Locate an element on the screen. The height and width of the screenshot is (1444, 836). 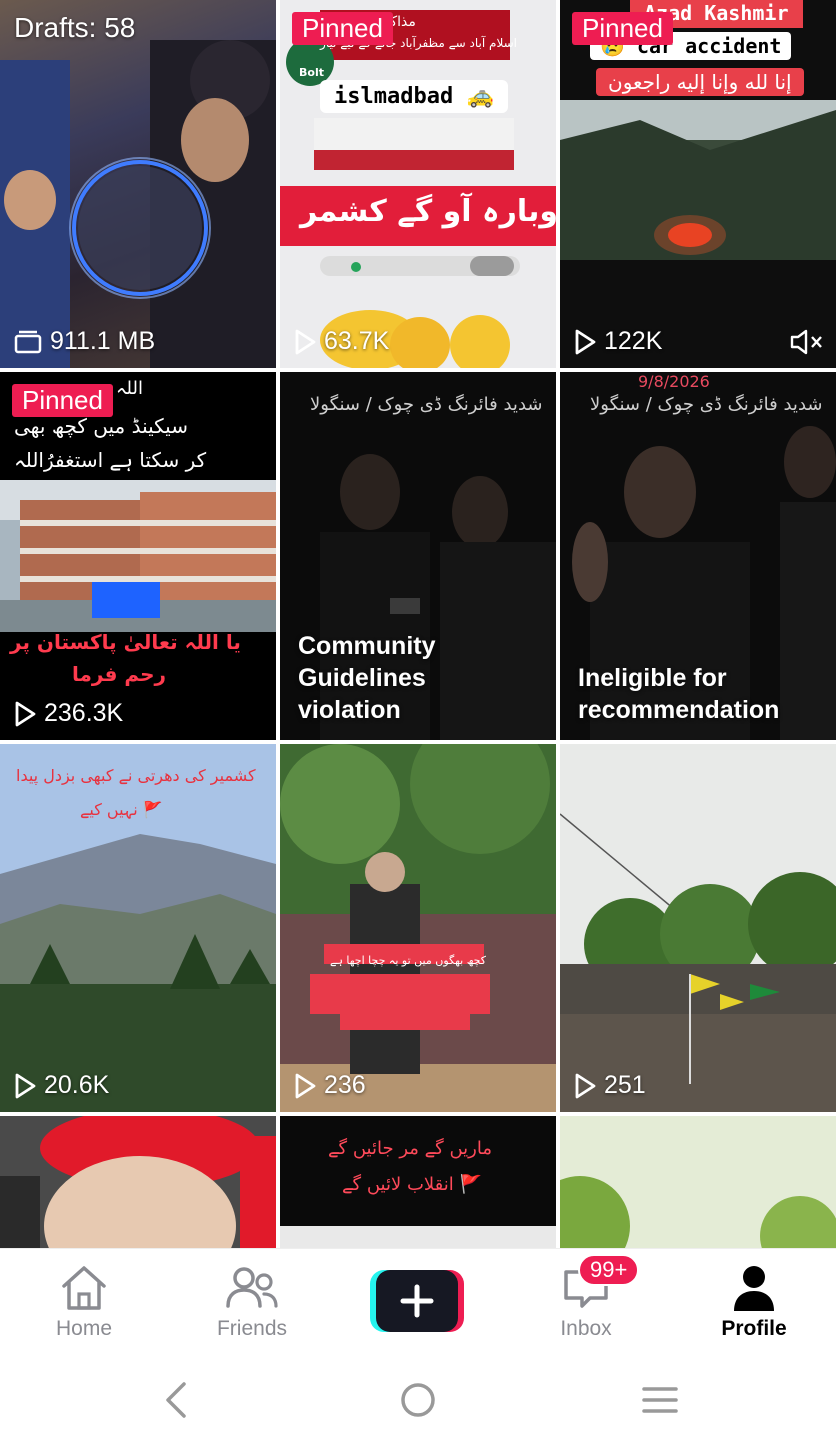
inbox-badge: 99+ is located at coordinates (609, 1270).